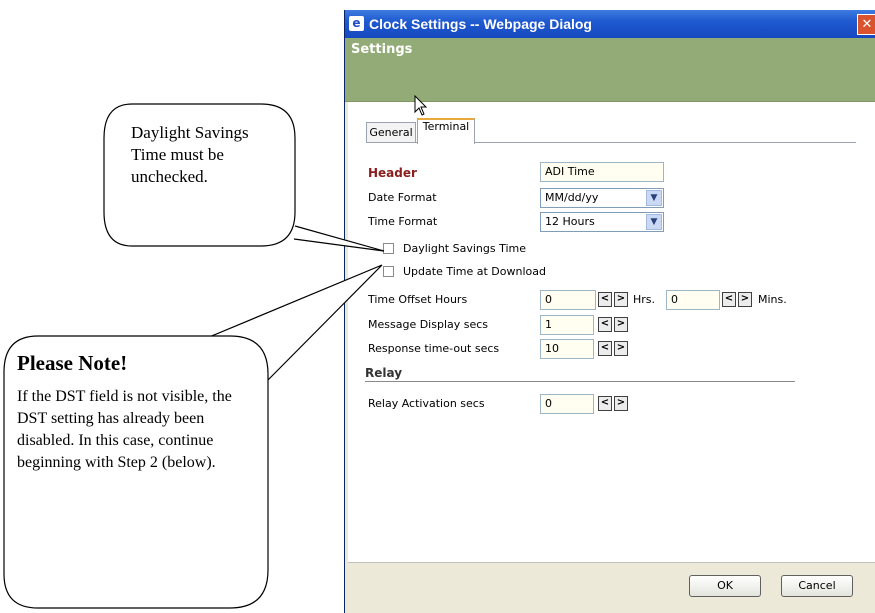 This screenshot has height=613, width=875. Describe the element at coordinates (339, 238) in the screenshot. I see `dst-callout-pointer` at that location.